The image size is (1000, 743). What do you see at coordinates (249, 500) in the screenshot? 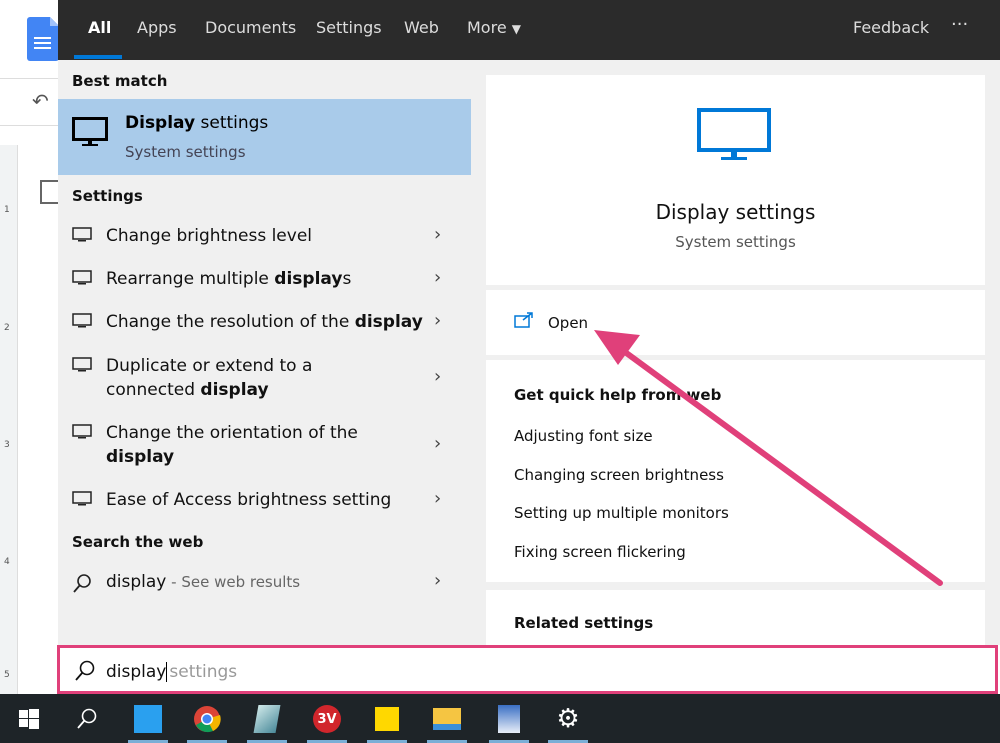
I see `result-label: Ease of Access brightness setting` at bounding box center [249, 500].